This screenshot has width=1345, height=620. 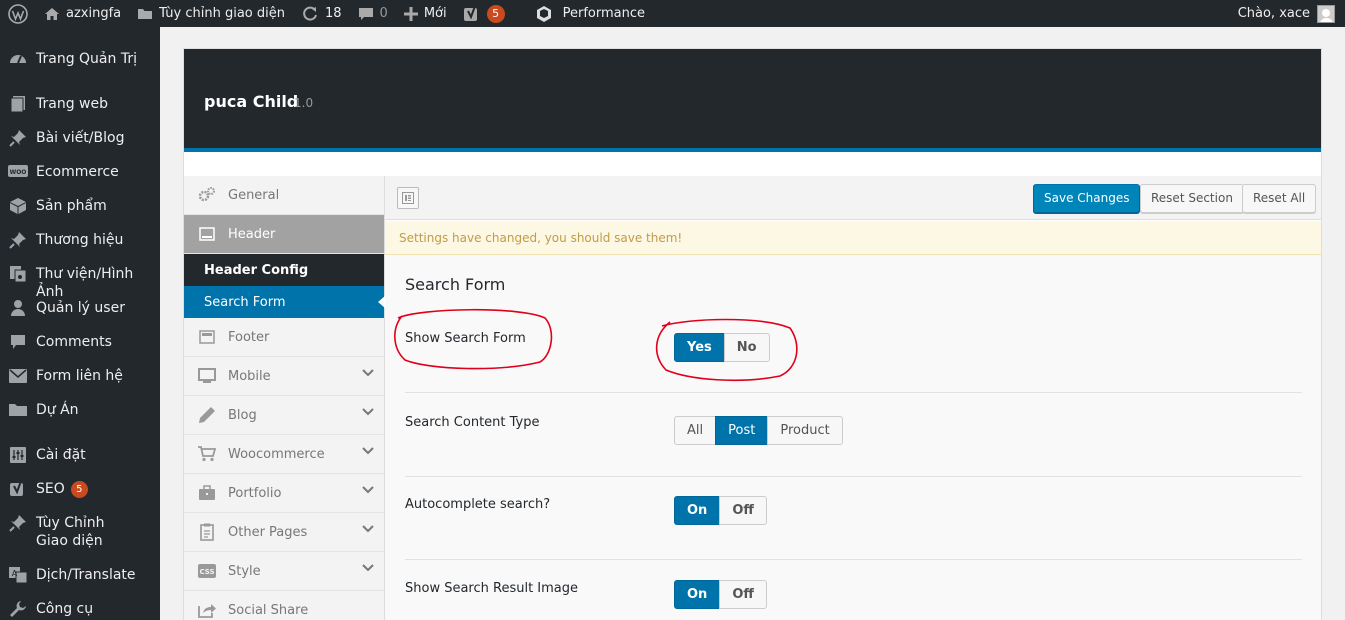 I want to click on show-search-form-label: Show Search Form, so click(x=465, y=338).